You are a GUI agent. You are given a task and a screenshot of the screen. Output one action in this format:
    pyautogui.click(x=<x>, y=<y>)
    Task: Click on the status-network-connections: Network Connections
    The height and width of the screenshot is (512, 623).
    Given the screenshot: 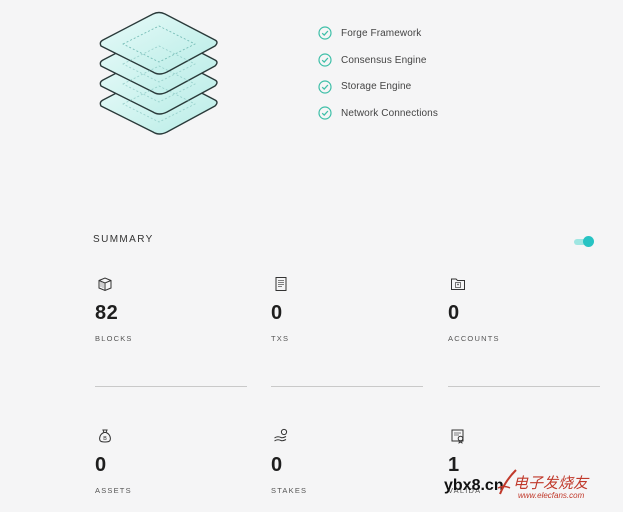 What is the action you would take?
    pyautogui.click(x=378, y=113)
    